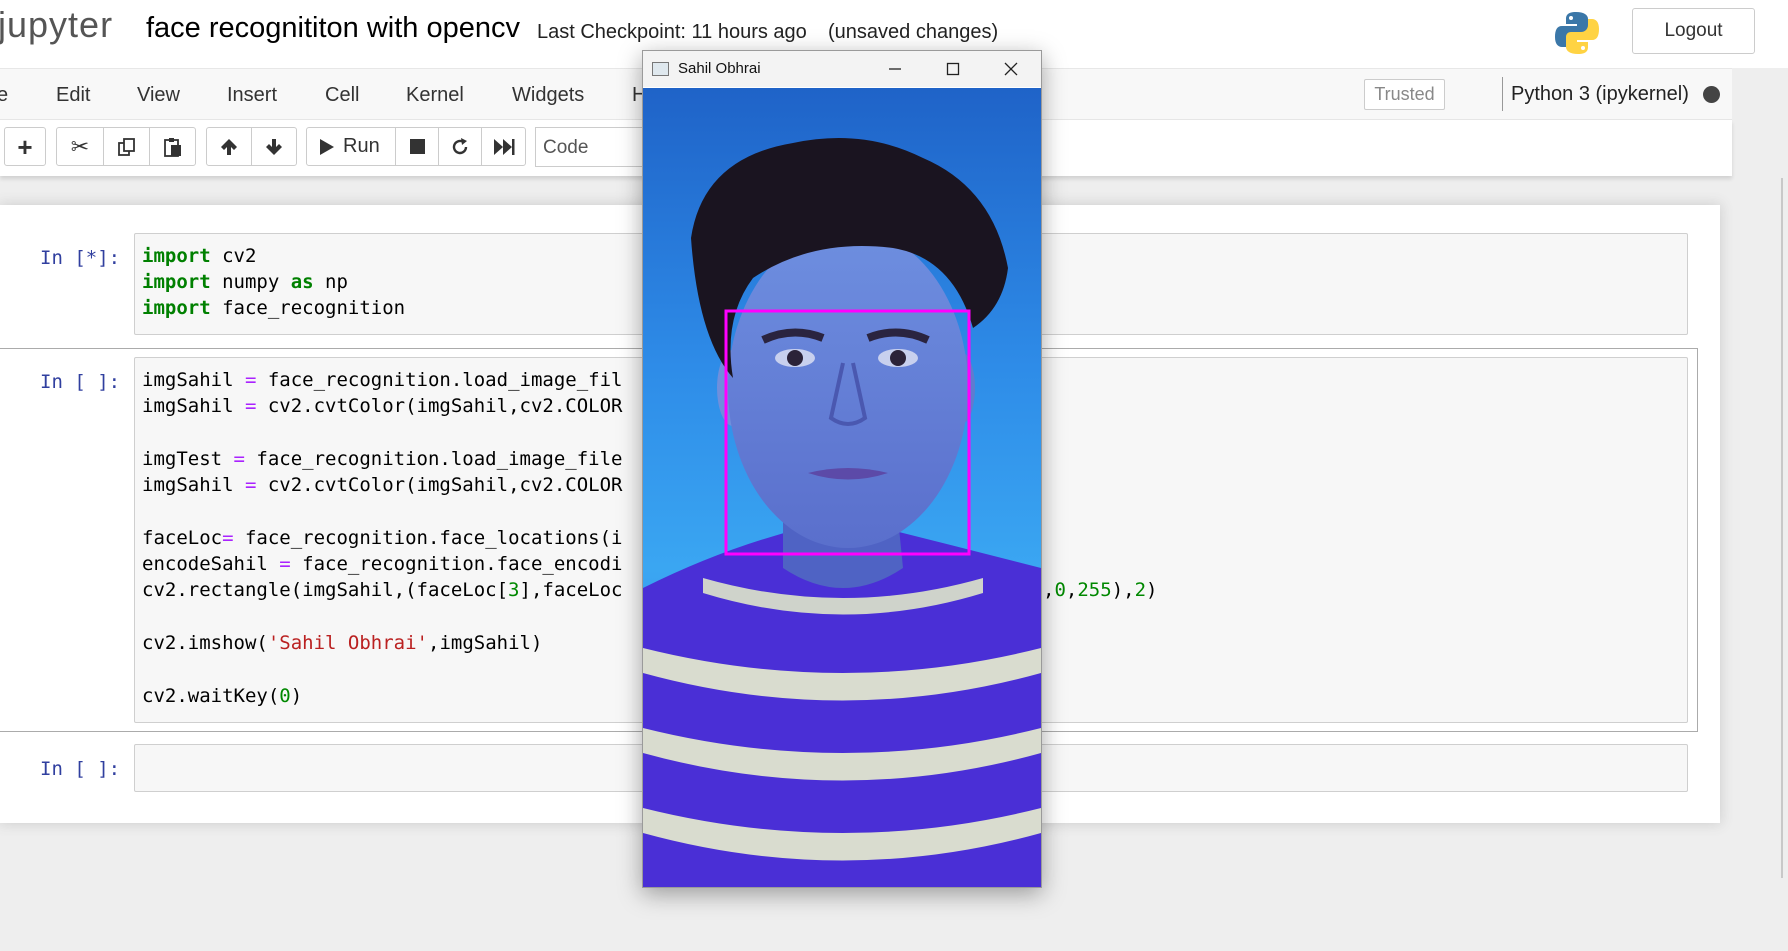  What do you see at coordinates (590, 147) in the screenshot?
I see `cell-type-select: Code` at bounding box center [590, 147].